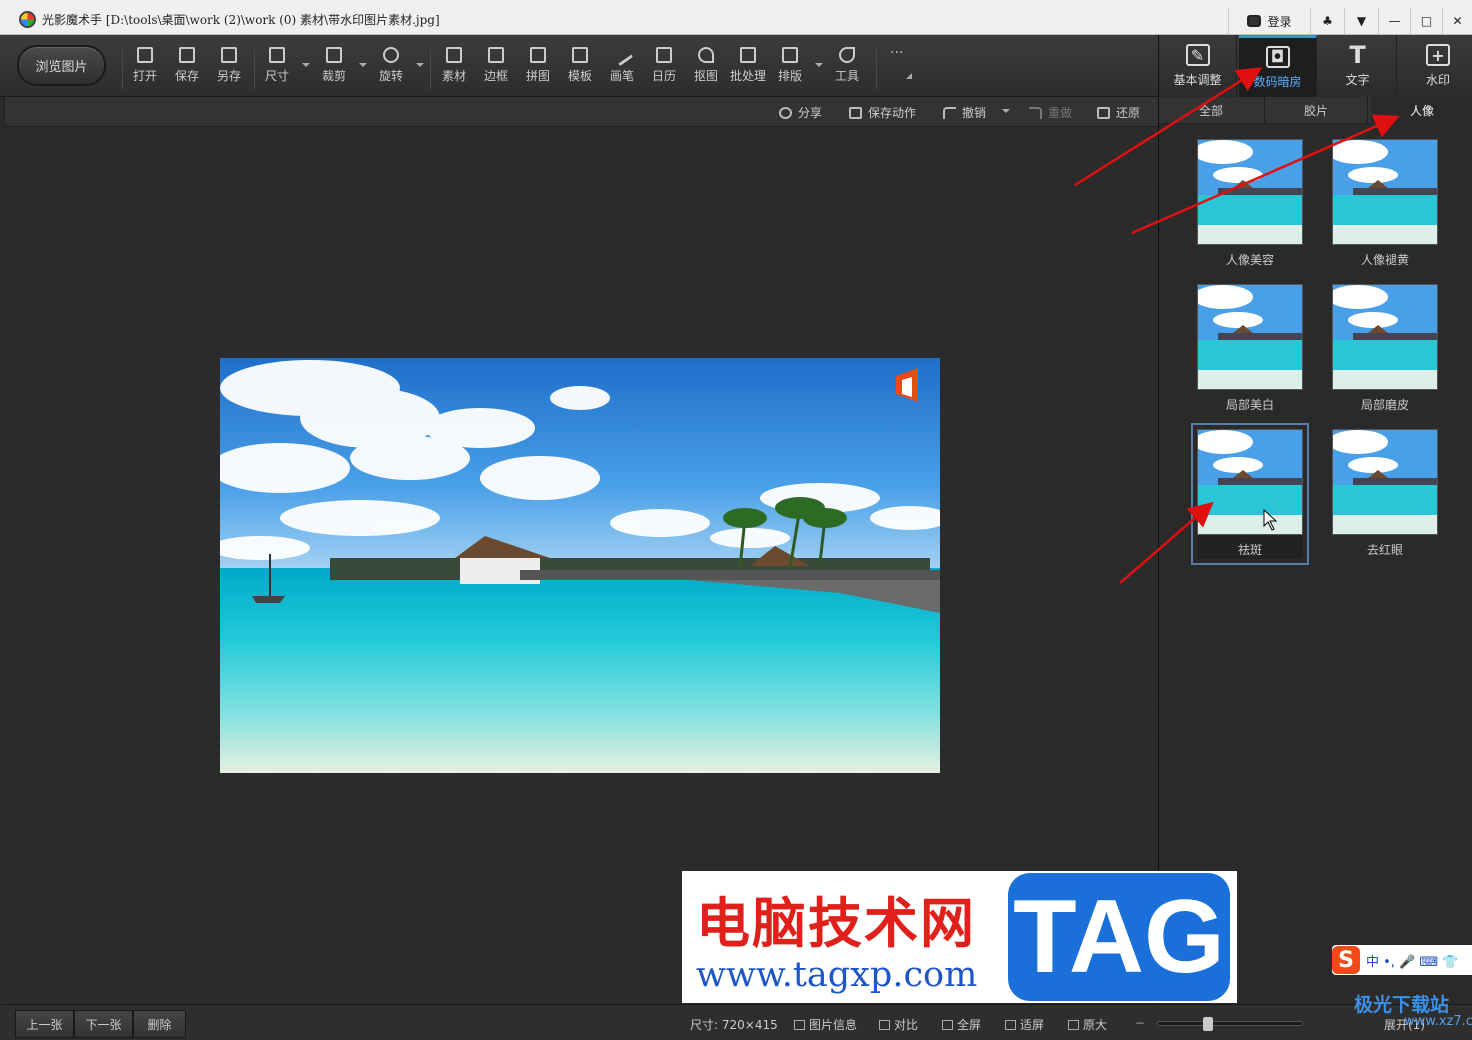 The height and width of the screenshot is (1040, 1472). Describe the element at coordinates (1278, 66) in the screenshot. I see `tab-digital-darkroom: ◘ 数码暗房` at that location.